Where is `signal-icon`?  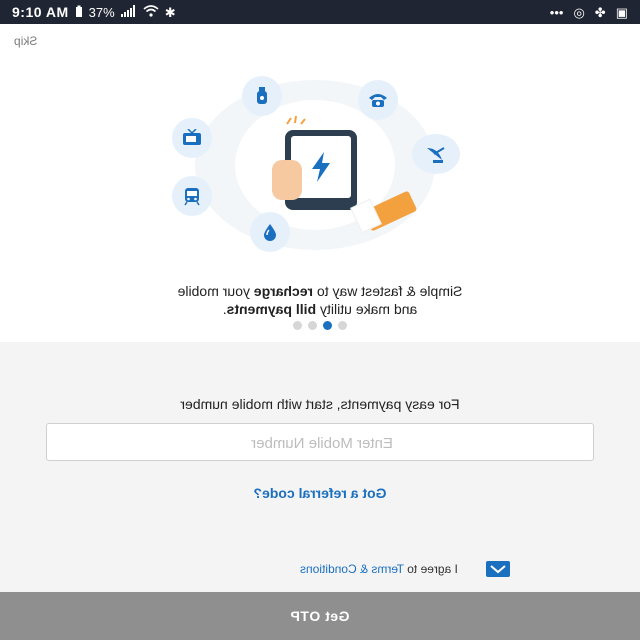 signal-icon is located at coordinates (128, 12).